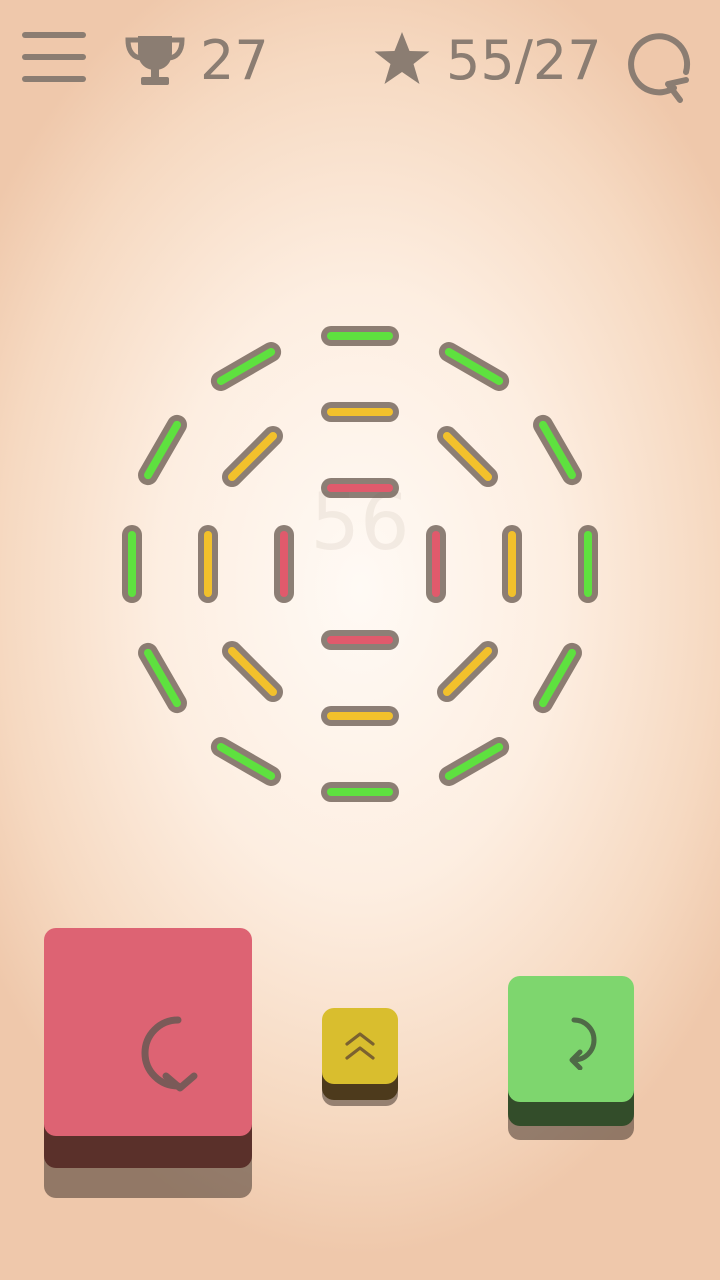  I want to click on rotate-left-button, so click(148, 1063).